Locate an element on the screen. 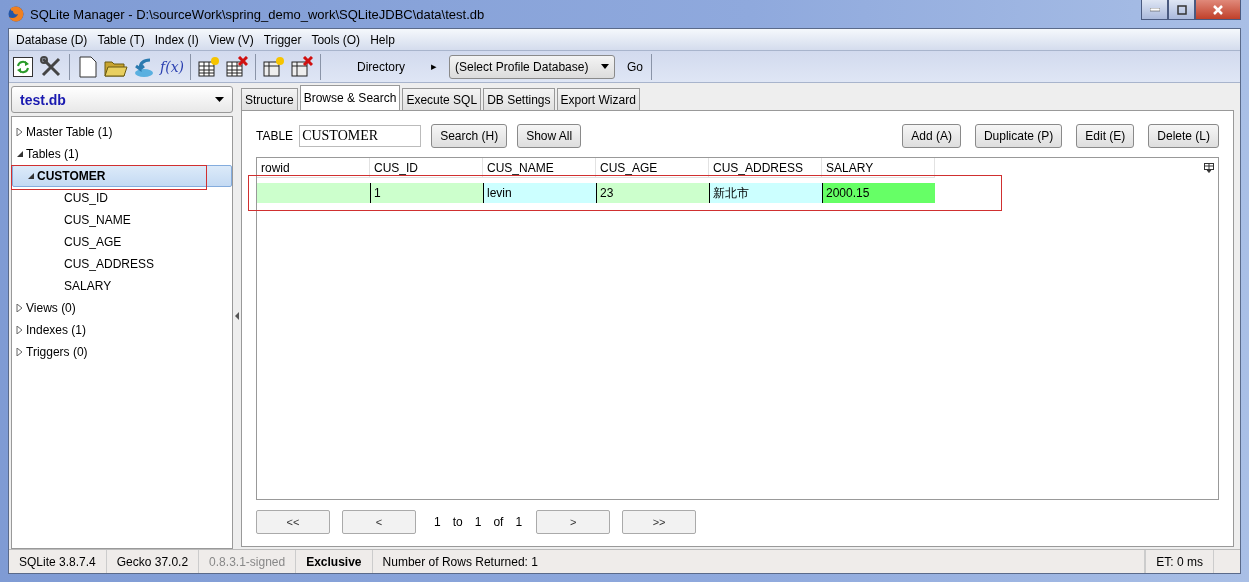 This screenshot has height=582, width=1249. menu-item: Trigger is located at coordinates (282, 39).